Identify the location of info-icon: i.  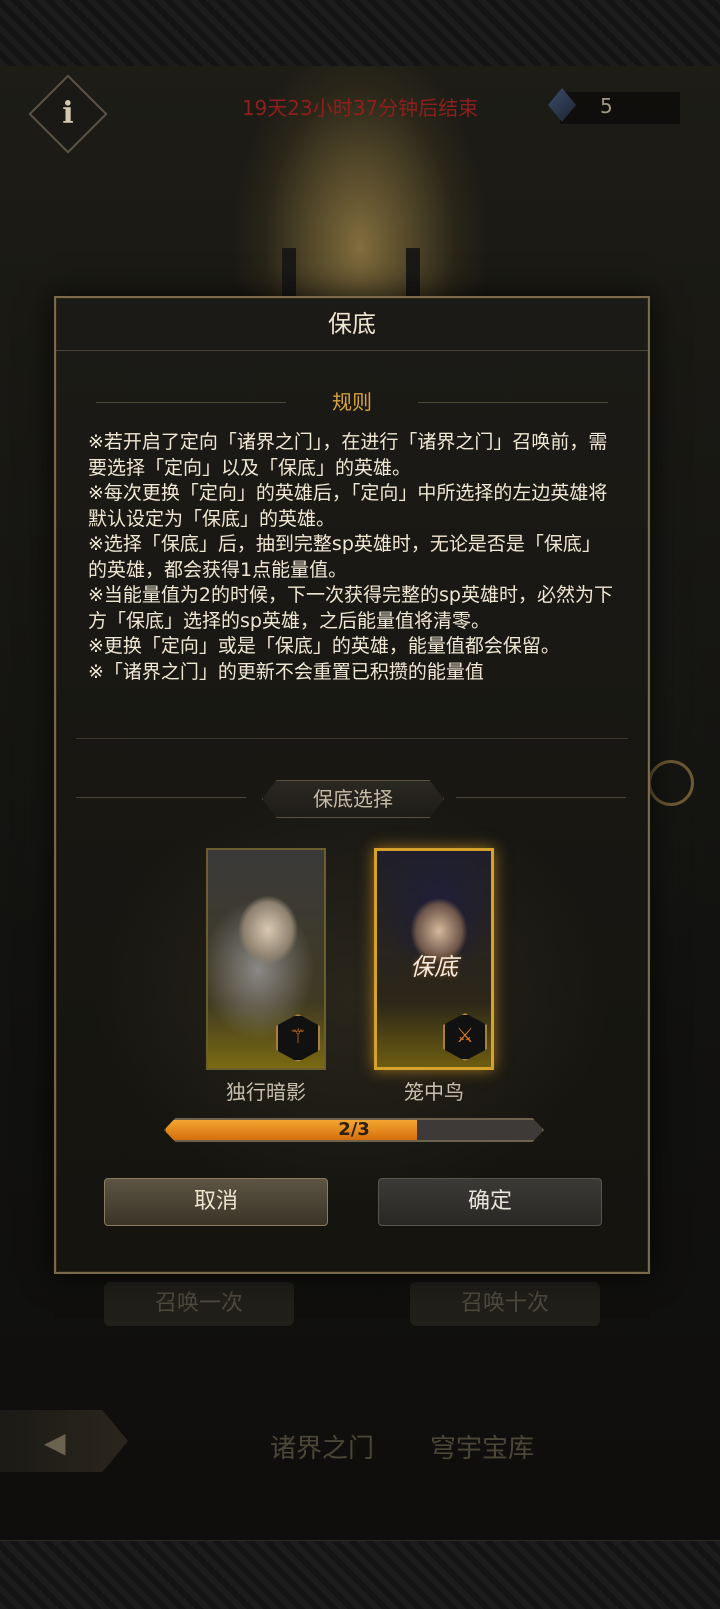
(68, 113).